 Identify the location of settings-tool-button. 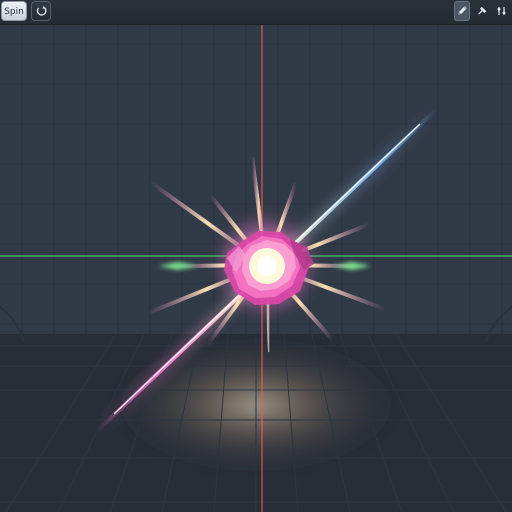
(502, 11).